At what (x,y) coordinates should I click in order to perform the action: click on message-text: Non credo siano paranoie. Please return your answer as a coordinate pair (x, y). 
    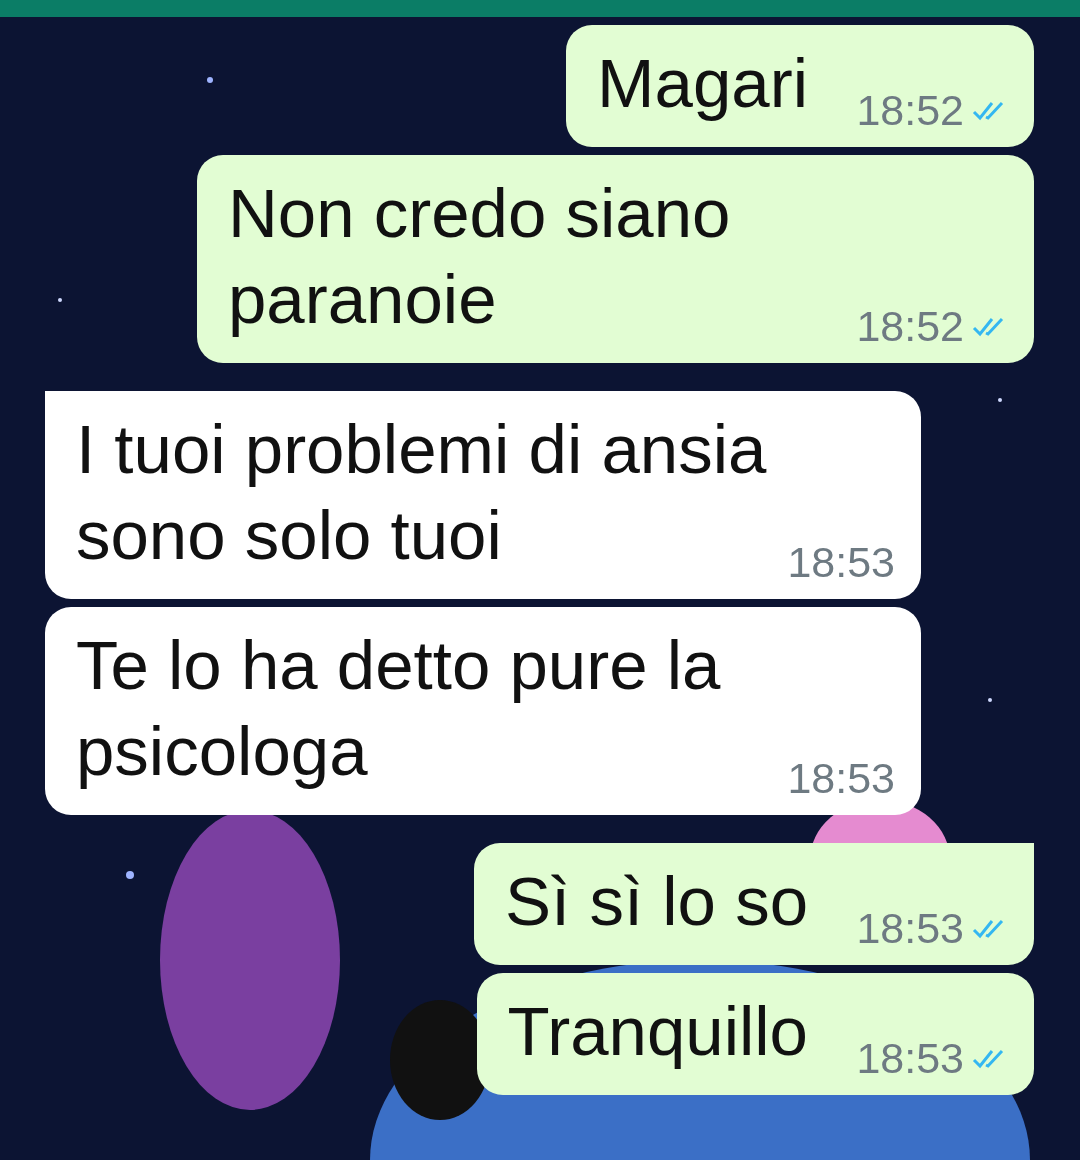
    Looking at the image, I should click on (479, 256).